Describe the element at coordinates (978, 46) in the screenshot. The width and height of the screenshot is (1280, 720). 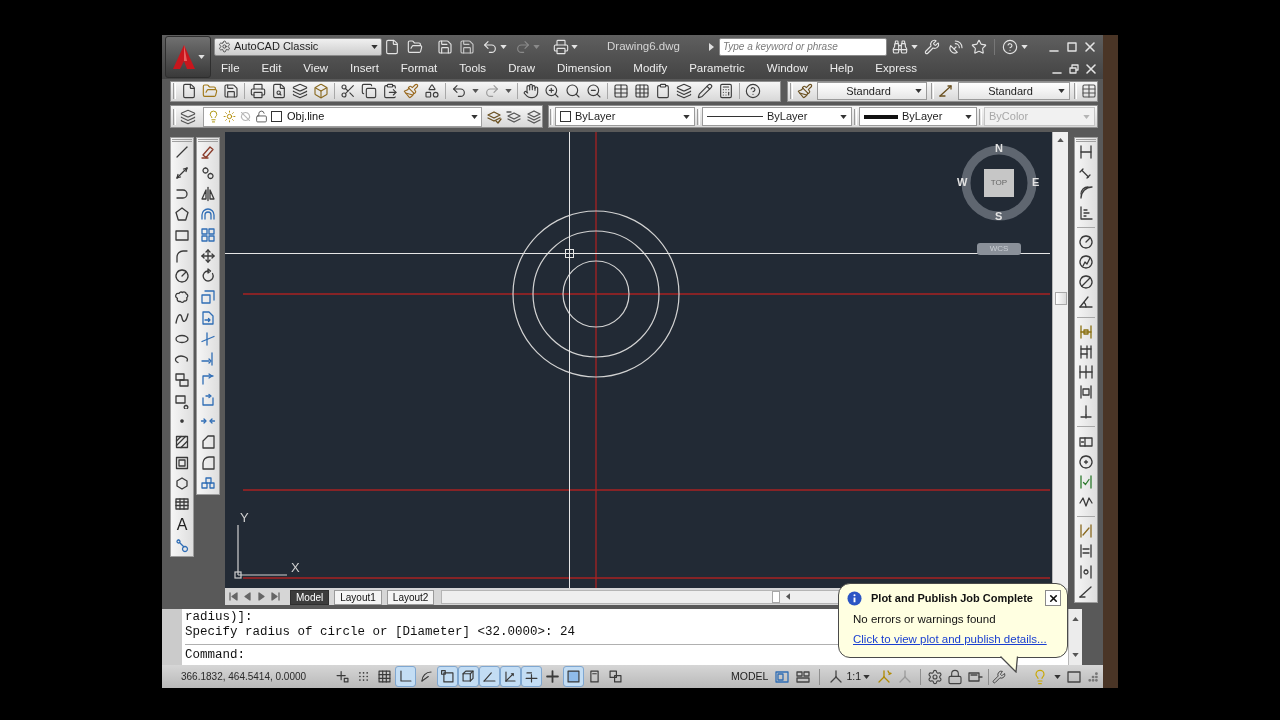
I see `star-icon` at that location.